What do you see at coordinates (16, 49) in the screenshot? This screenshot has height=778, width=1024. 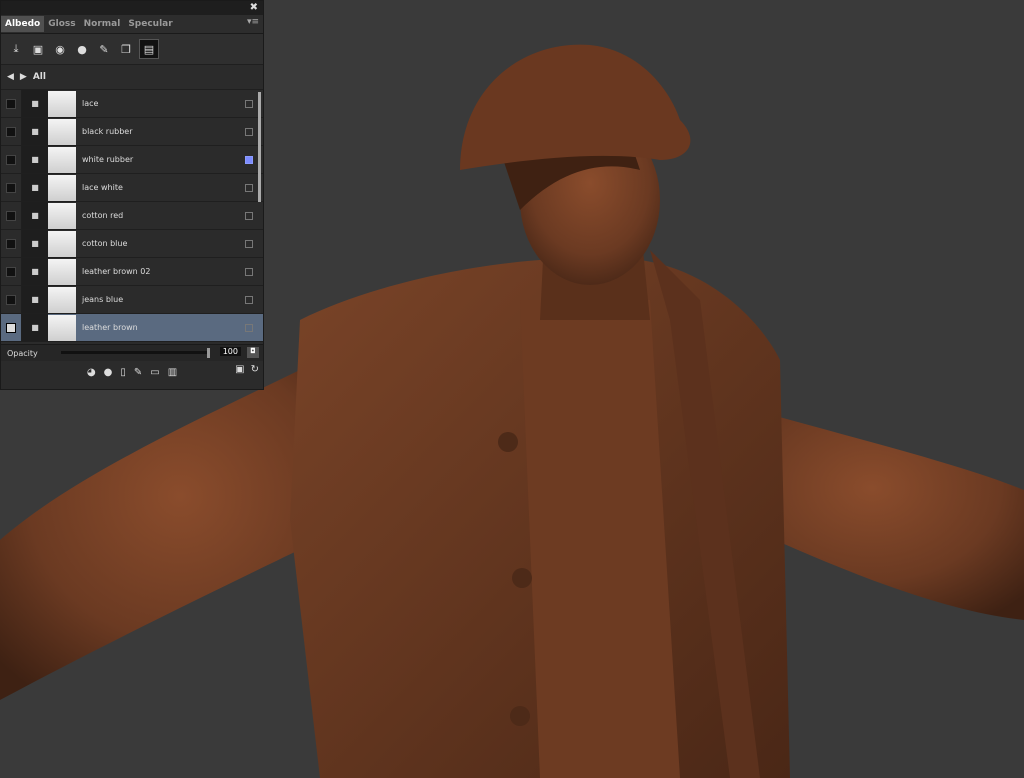 I see `download-icon: ⤓` at bounding box center [16, 49].